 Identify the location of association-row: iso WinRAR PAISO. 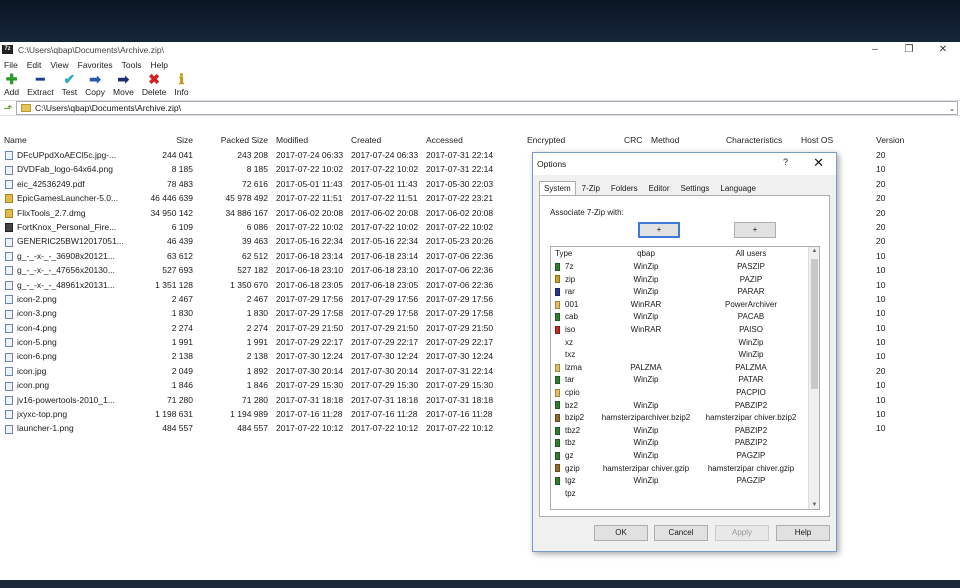
(685, 330).